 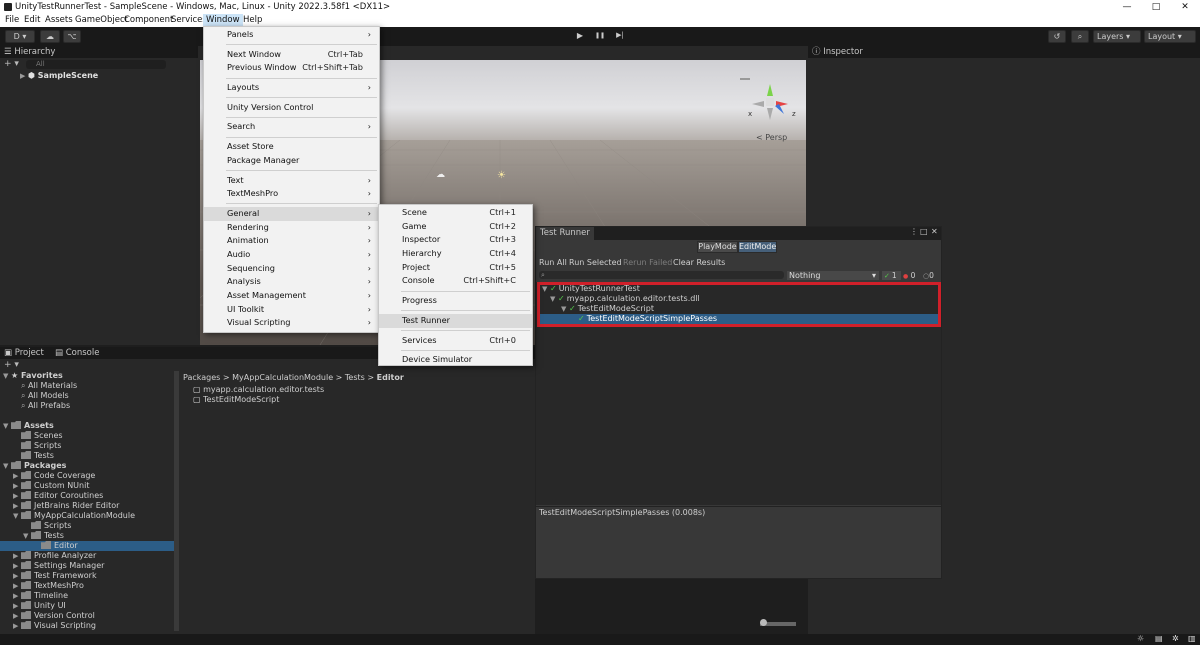 I want to click on lighting-icon: ☼, so click(x=1140, y=638).